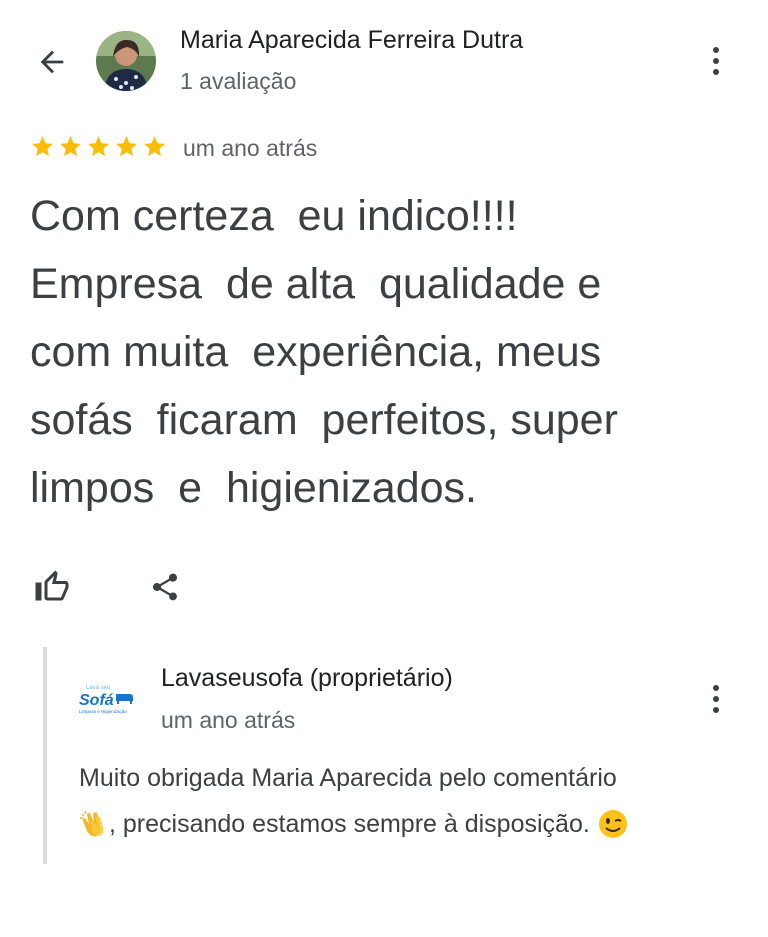 This screenshot has height=937, width=768. Describe the element at coordinates (45, 755) in the screenshot. I see `reply-divider` at that location.